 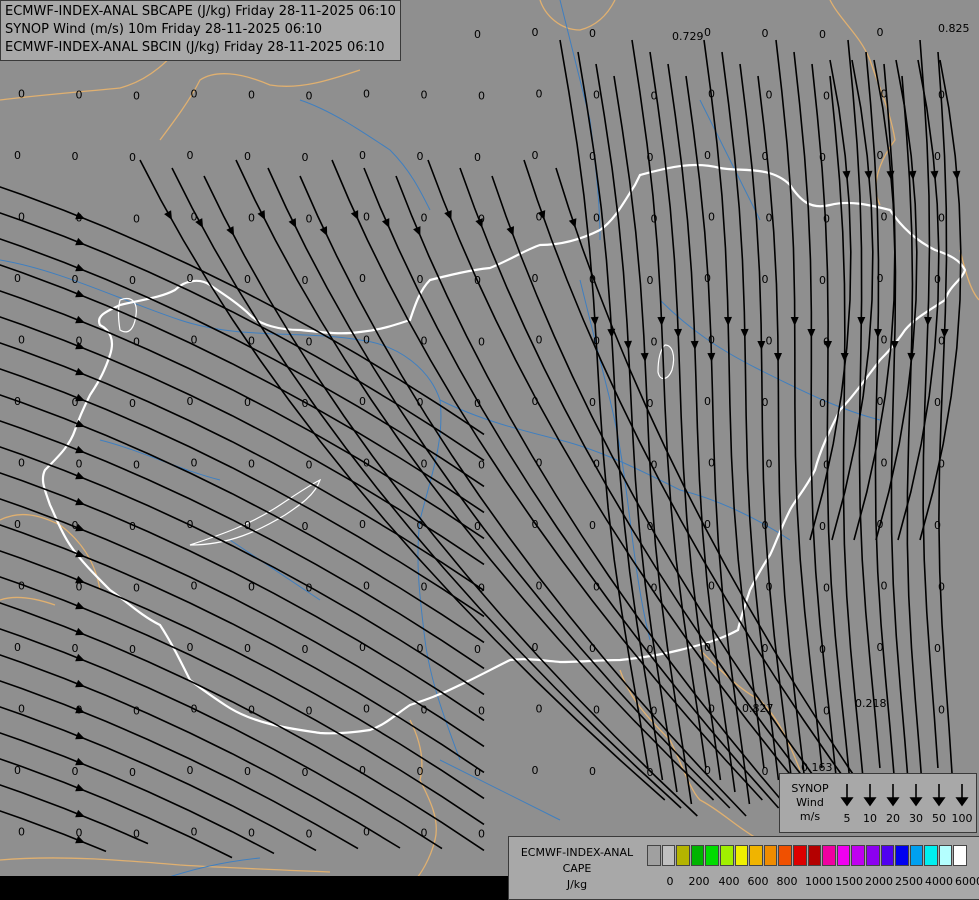 What do you see at coordinates (577, 868) in the screenshot?
I see `cape-legend-subtitle: CAPE` at bounding box center [577, 868].